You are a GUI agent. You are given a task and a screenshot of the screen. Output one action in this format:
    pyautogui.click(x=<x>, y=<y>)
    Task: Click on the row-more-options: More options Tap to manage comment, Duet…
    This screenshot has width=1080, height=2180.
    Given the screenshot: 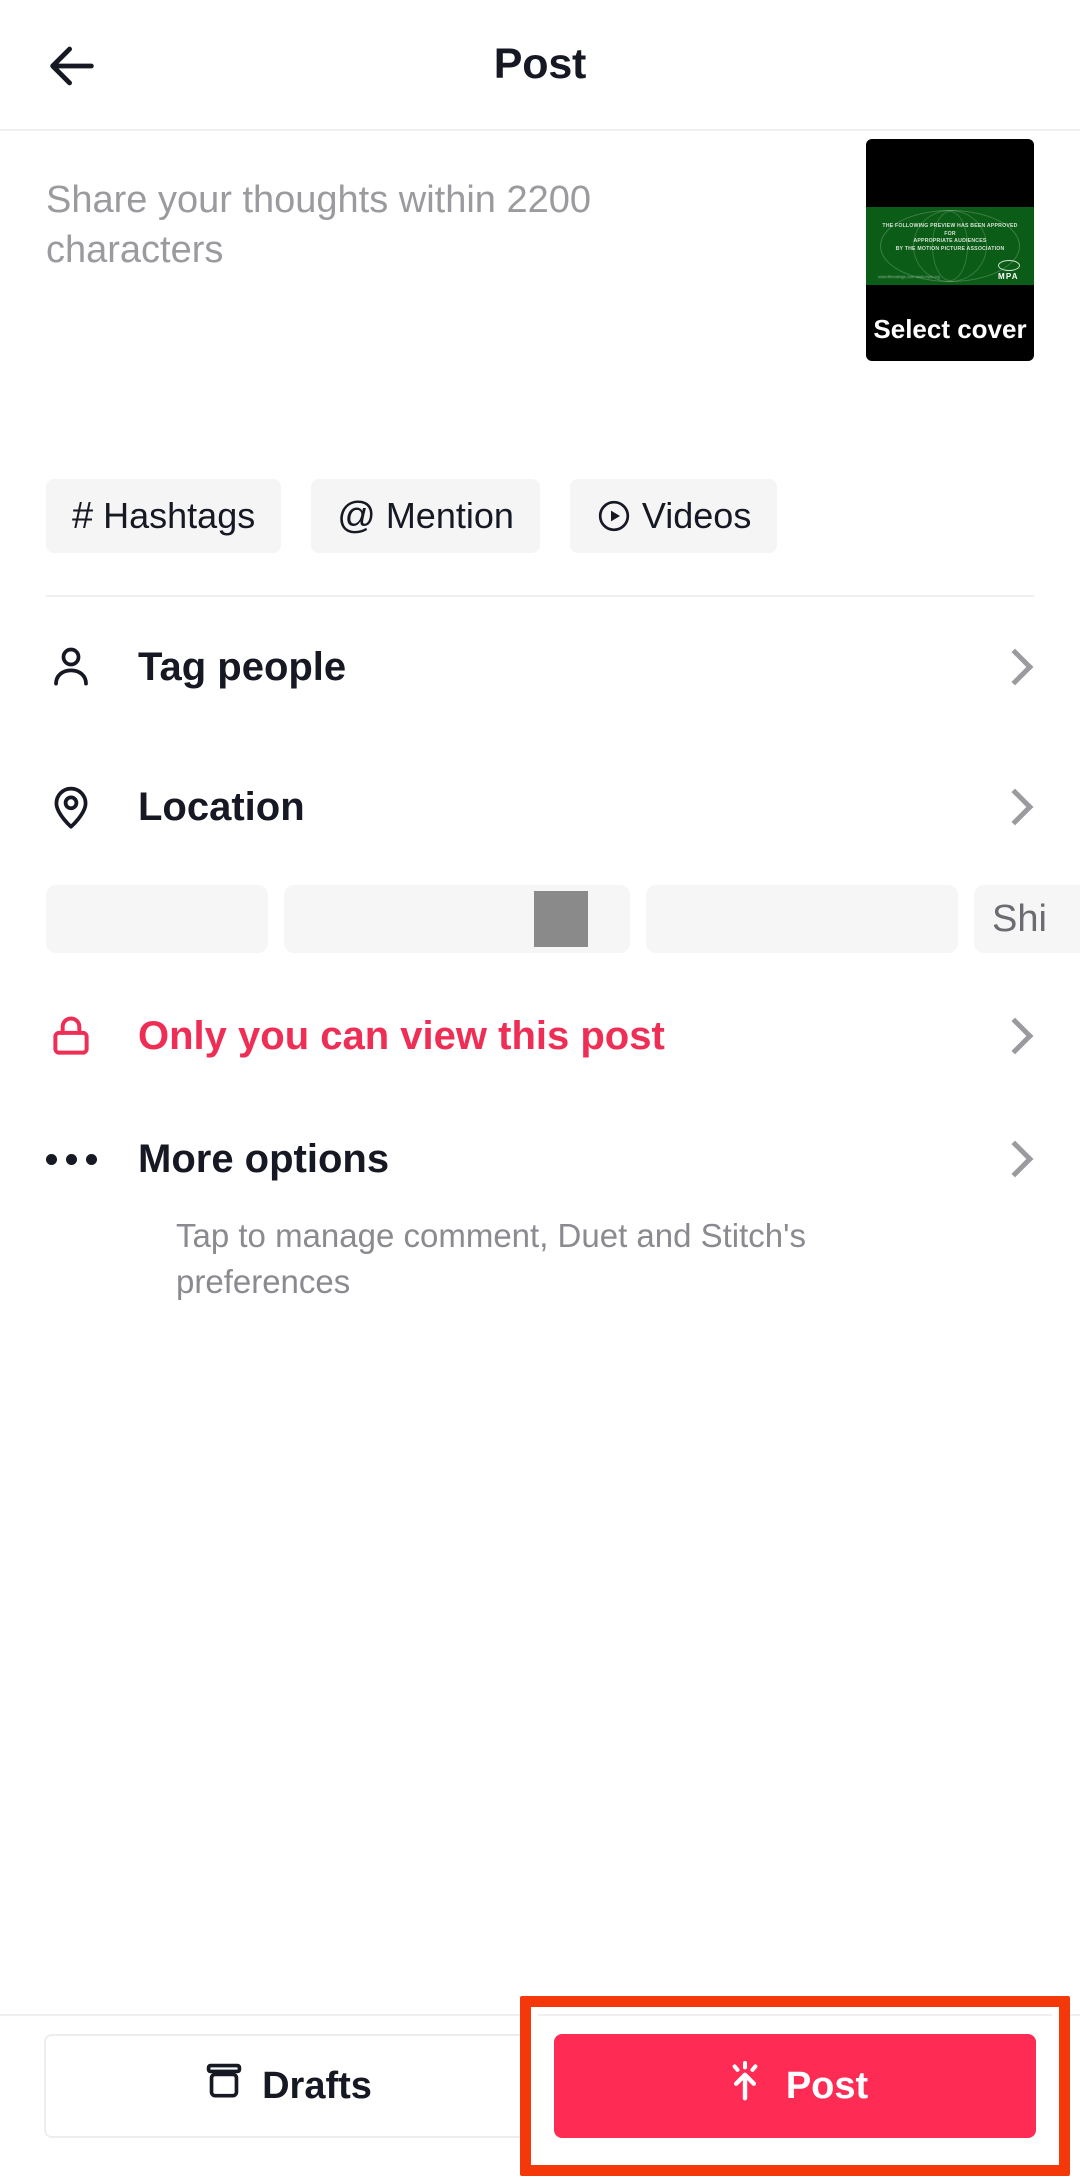 What is the action you would take?
    pyautogui.click(x=540, y=1207)
    